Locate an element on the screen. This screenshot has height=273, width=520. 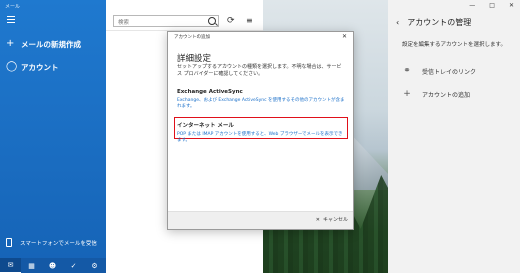
window-controls: — □ ✕ is located at coordinates (491, 5).